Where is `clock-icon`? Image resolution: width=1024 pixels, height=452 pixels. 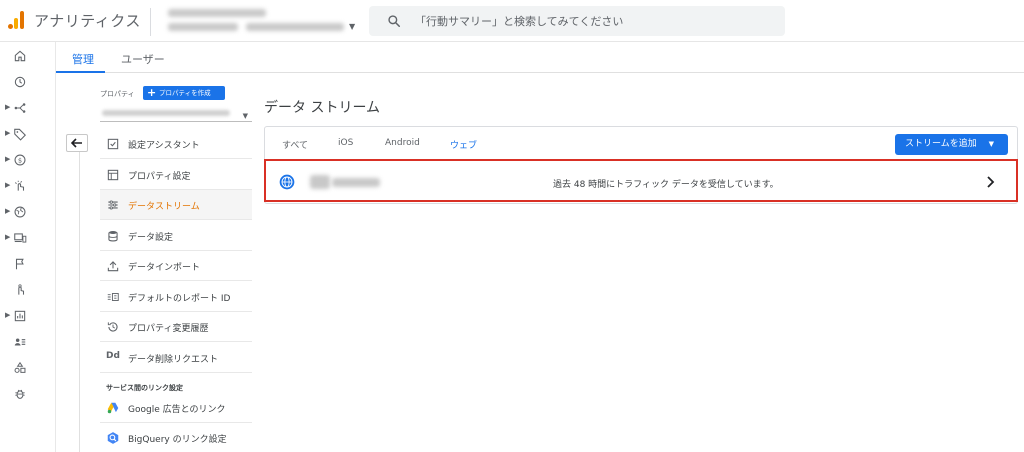
clock-icon is located at coordinates (20, 82).